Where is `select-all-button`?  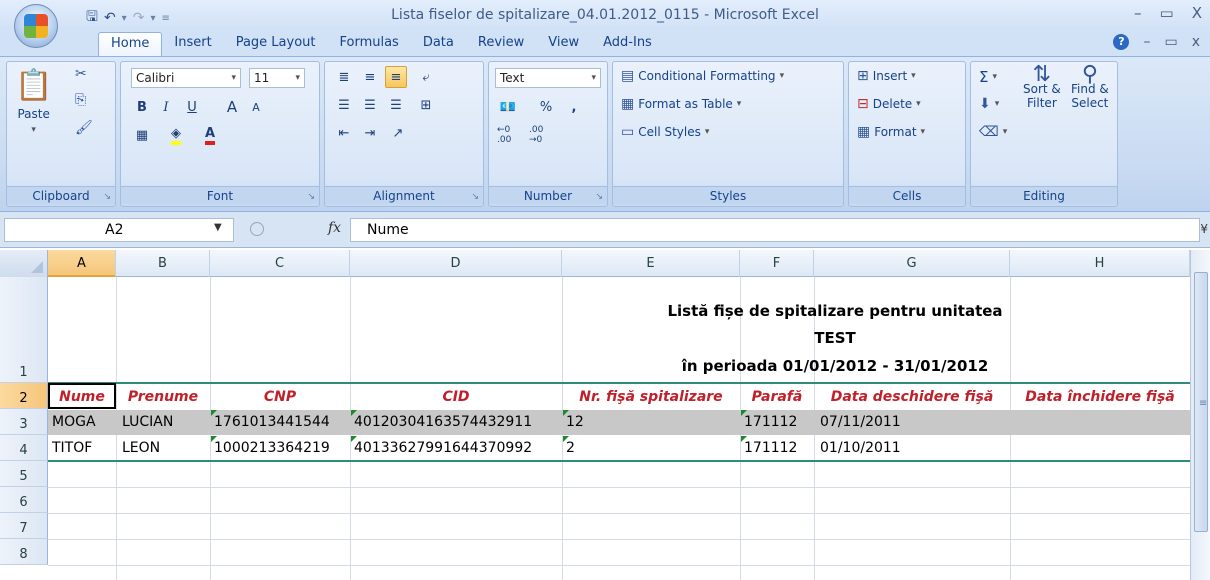
select-all-button is located at coordinates (24, 263).